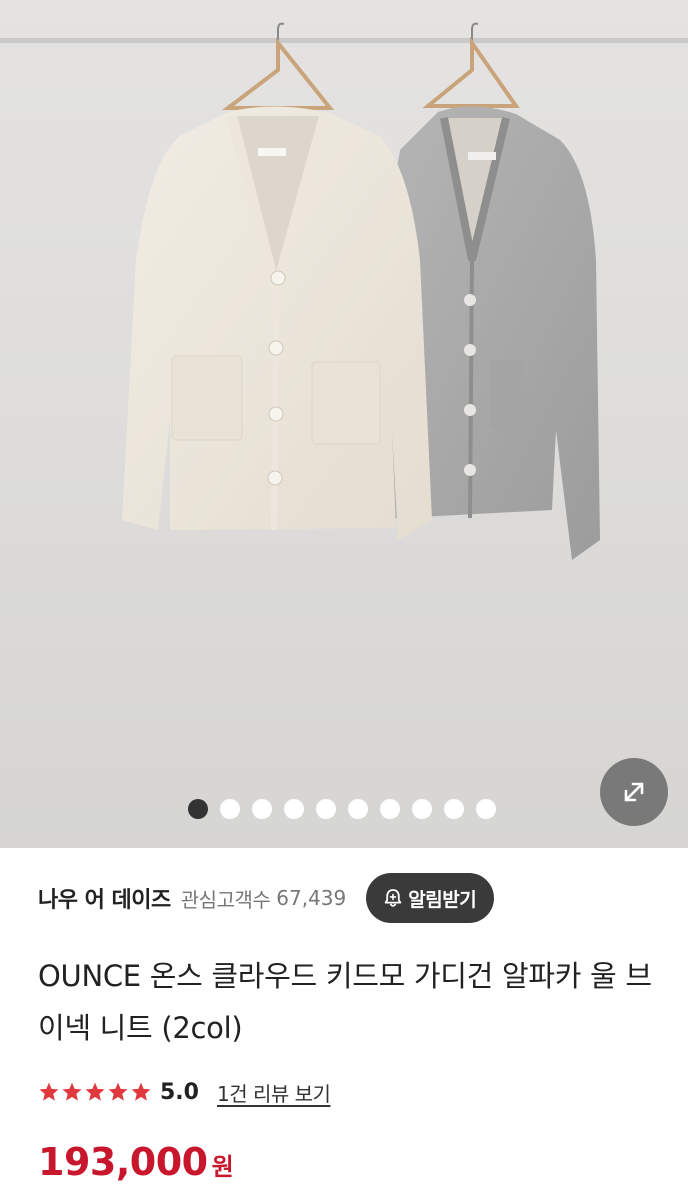 The width and height of the screenshot is (688, 1200). I want to click on price-row: 193,000 원, so click(136, 1166).